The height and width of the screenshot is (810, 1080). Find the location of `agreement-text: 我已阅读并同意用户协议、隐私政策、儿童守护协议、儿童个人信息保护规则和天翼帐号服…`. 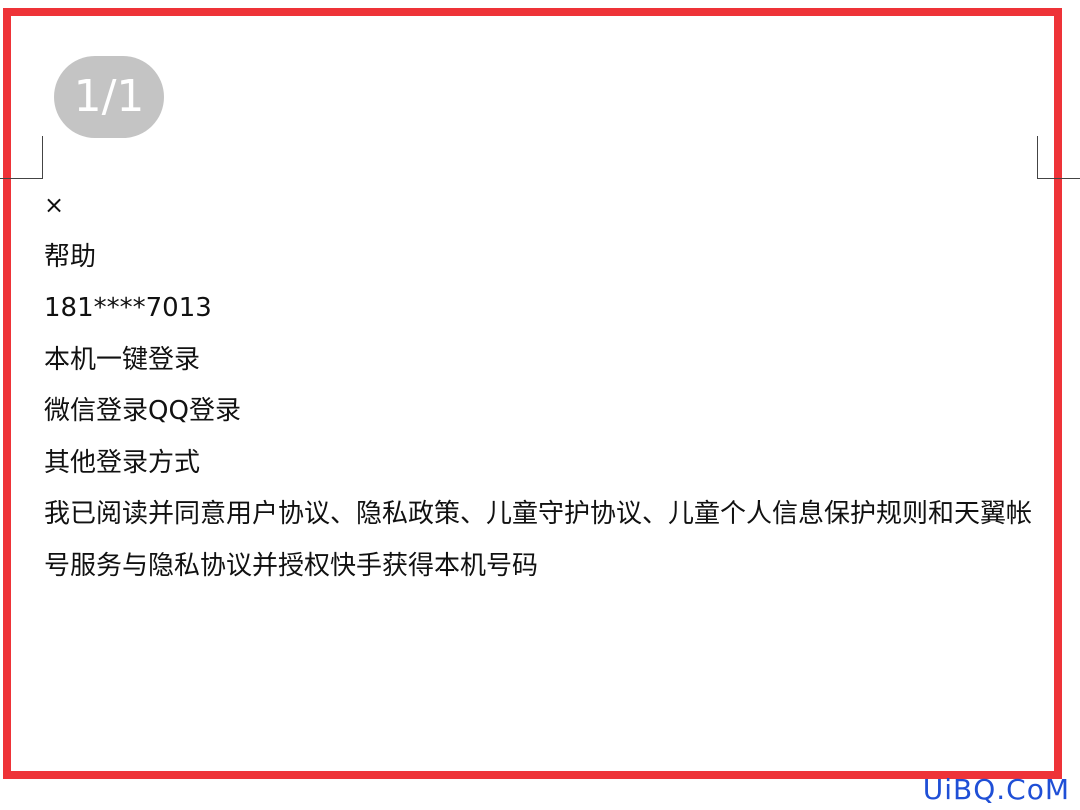

agreement-text: 我已阅读并同意用户协议、隐私政策、儿童守护协议、儿童个人信息保护规则和天翼帐号服… is located at coordinates (538, 540).